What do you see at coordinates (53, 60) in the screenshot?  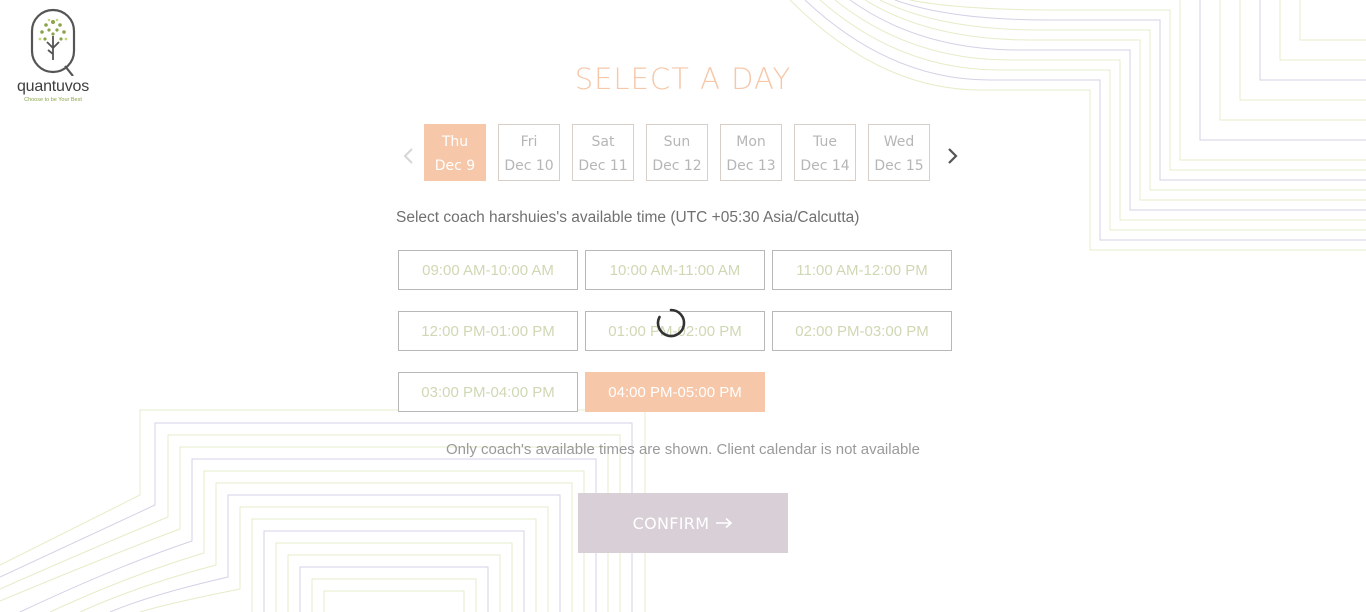 I see `brand-logo: quantuvos Choose to be Your Best` at bounding box center [53, 60].